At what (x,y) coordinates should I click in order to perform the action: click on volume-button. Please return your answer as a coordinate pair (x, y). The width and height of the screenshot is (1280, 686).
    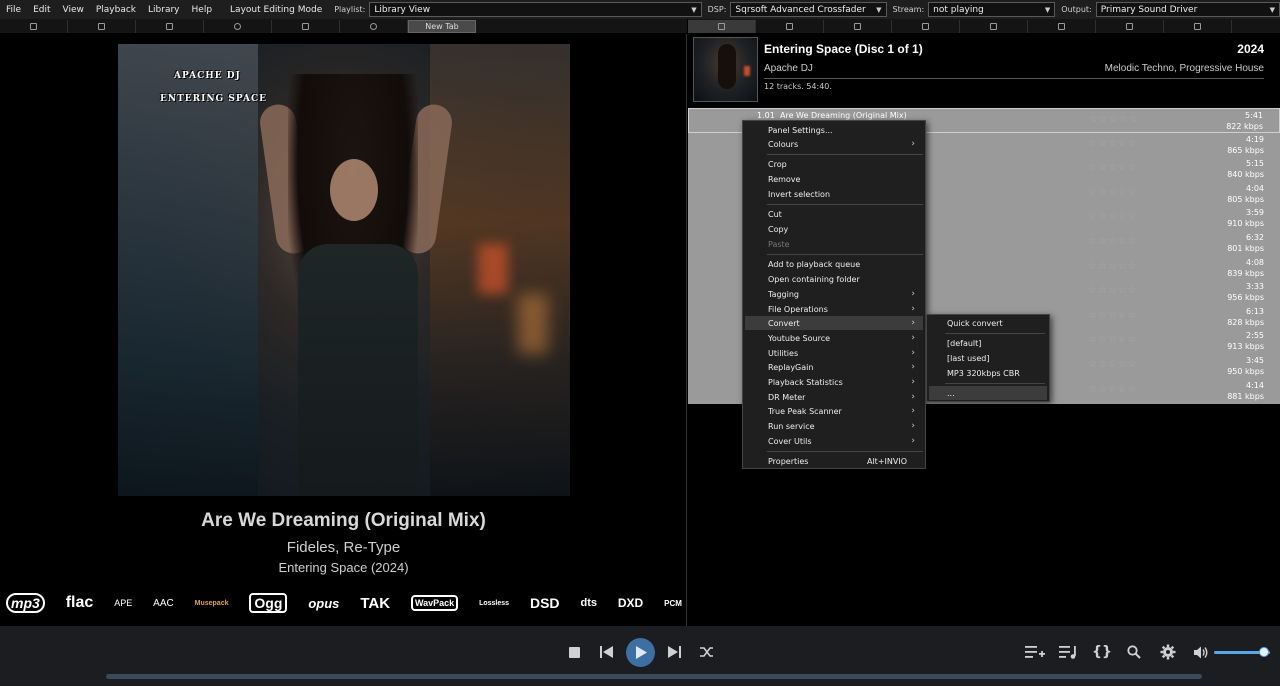
    Looking at the image, I should click on (1201, 652).